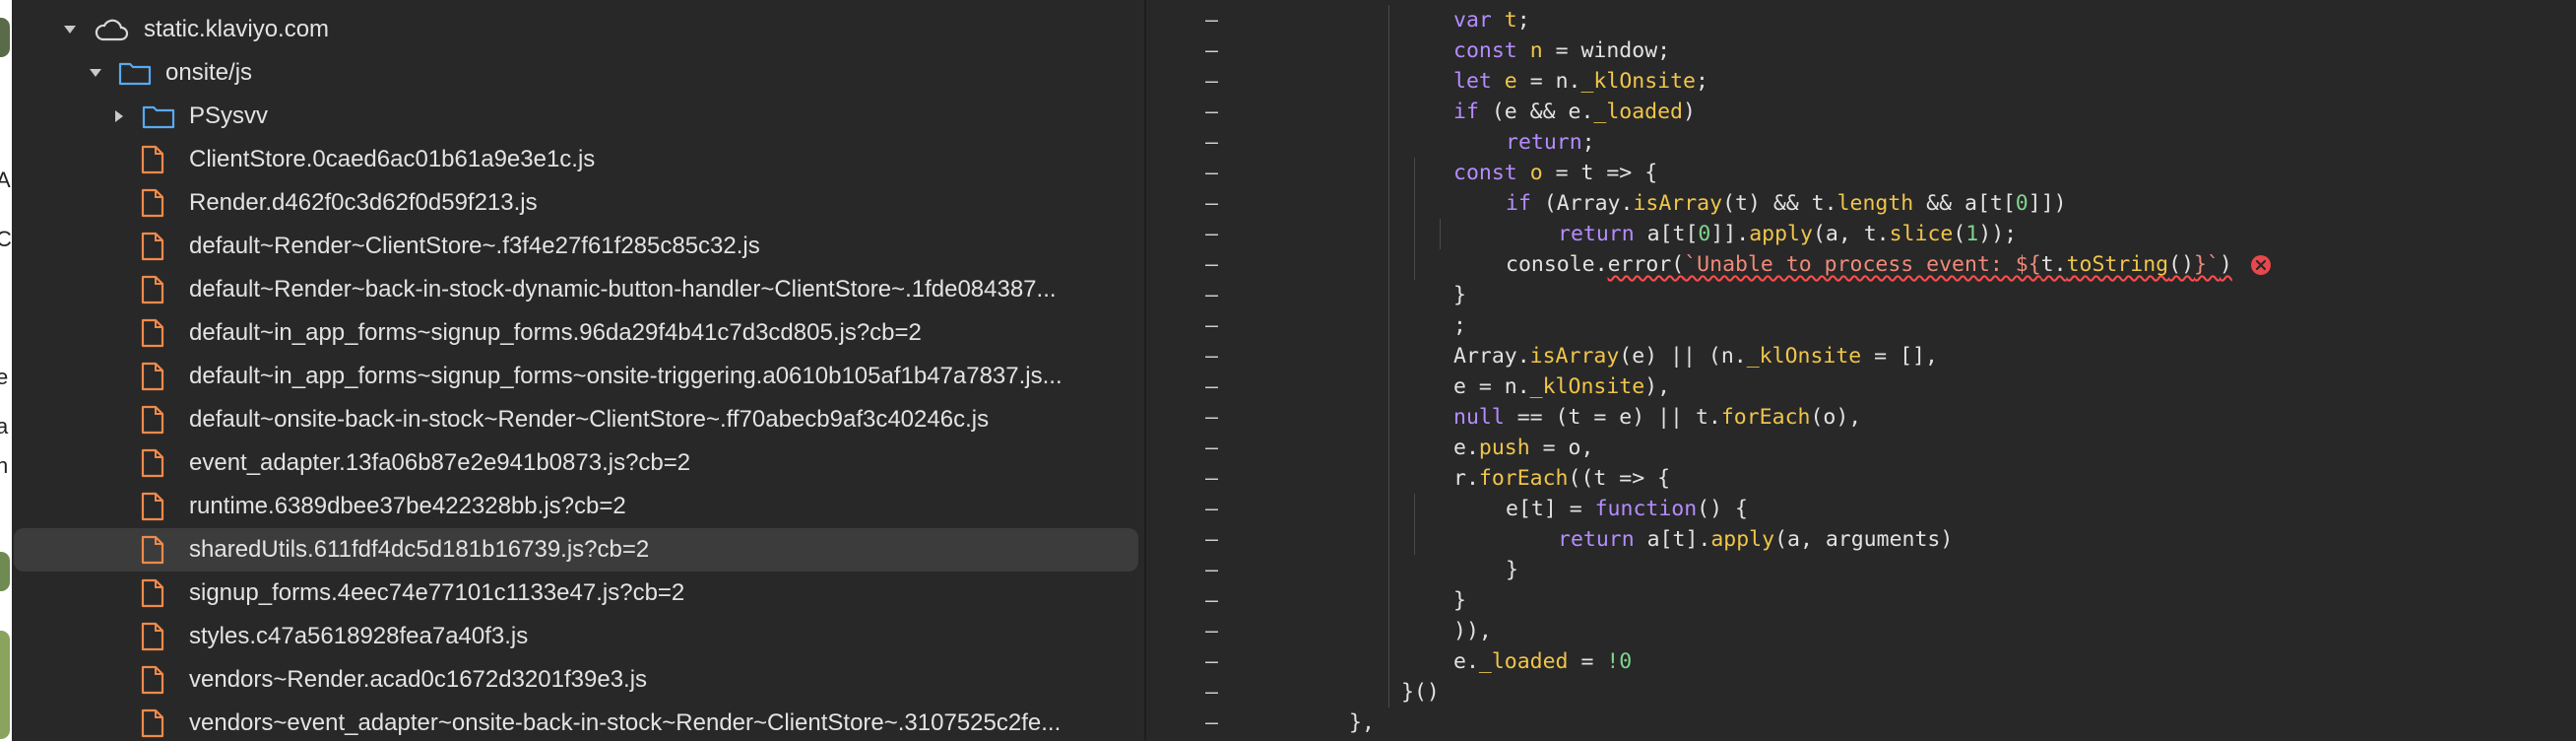 The width and height of the screenshot is (2576, 741). Describe the element at coordinates (1861, 386) in the screenshot. I see `code-line: – e = n._klOnsite),` at that location.